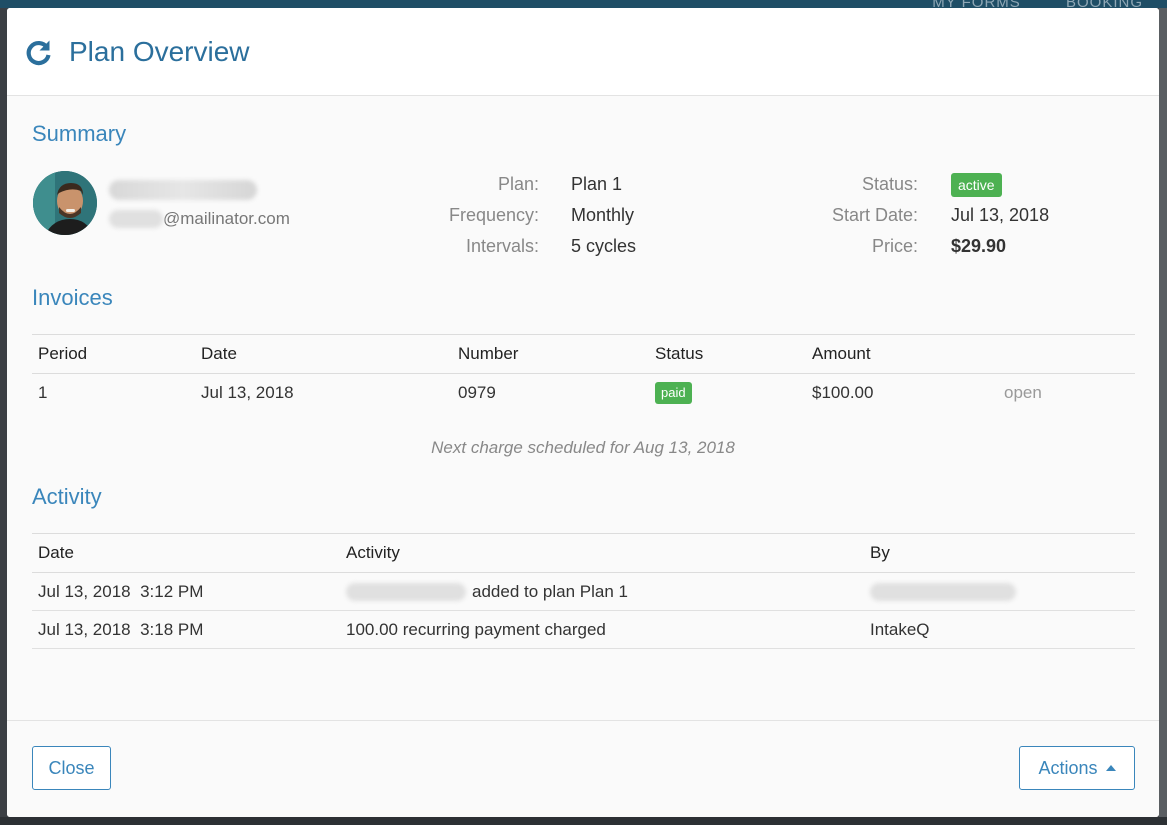 The height and width of the screenshot is (825, 1167). I want to click on page-backdrop-right, so click(1163, 413).